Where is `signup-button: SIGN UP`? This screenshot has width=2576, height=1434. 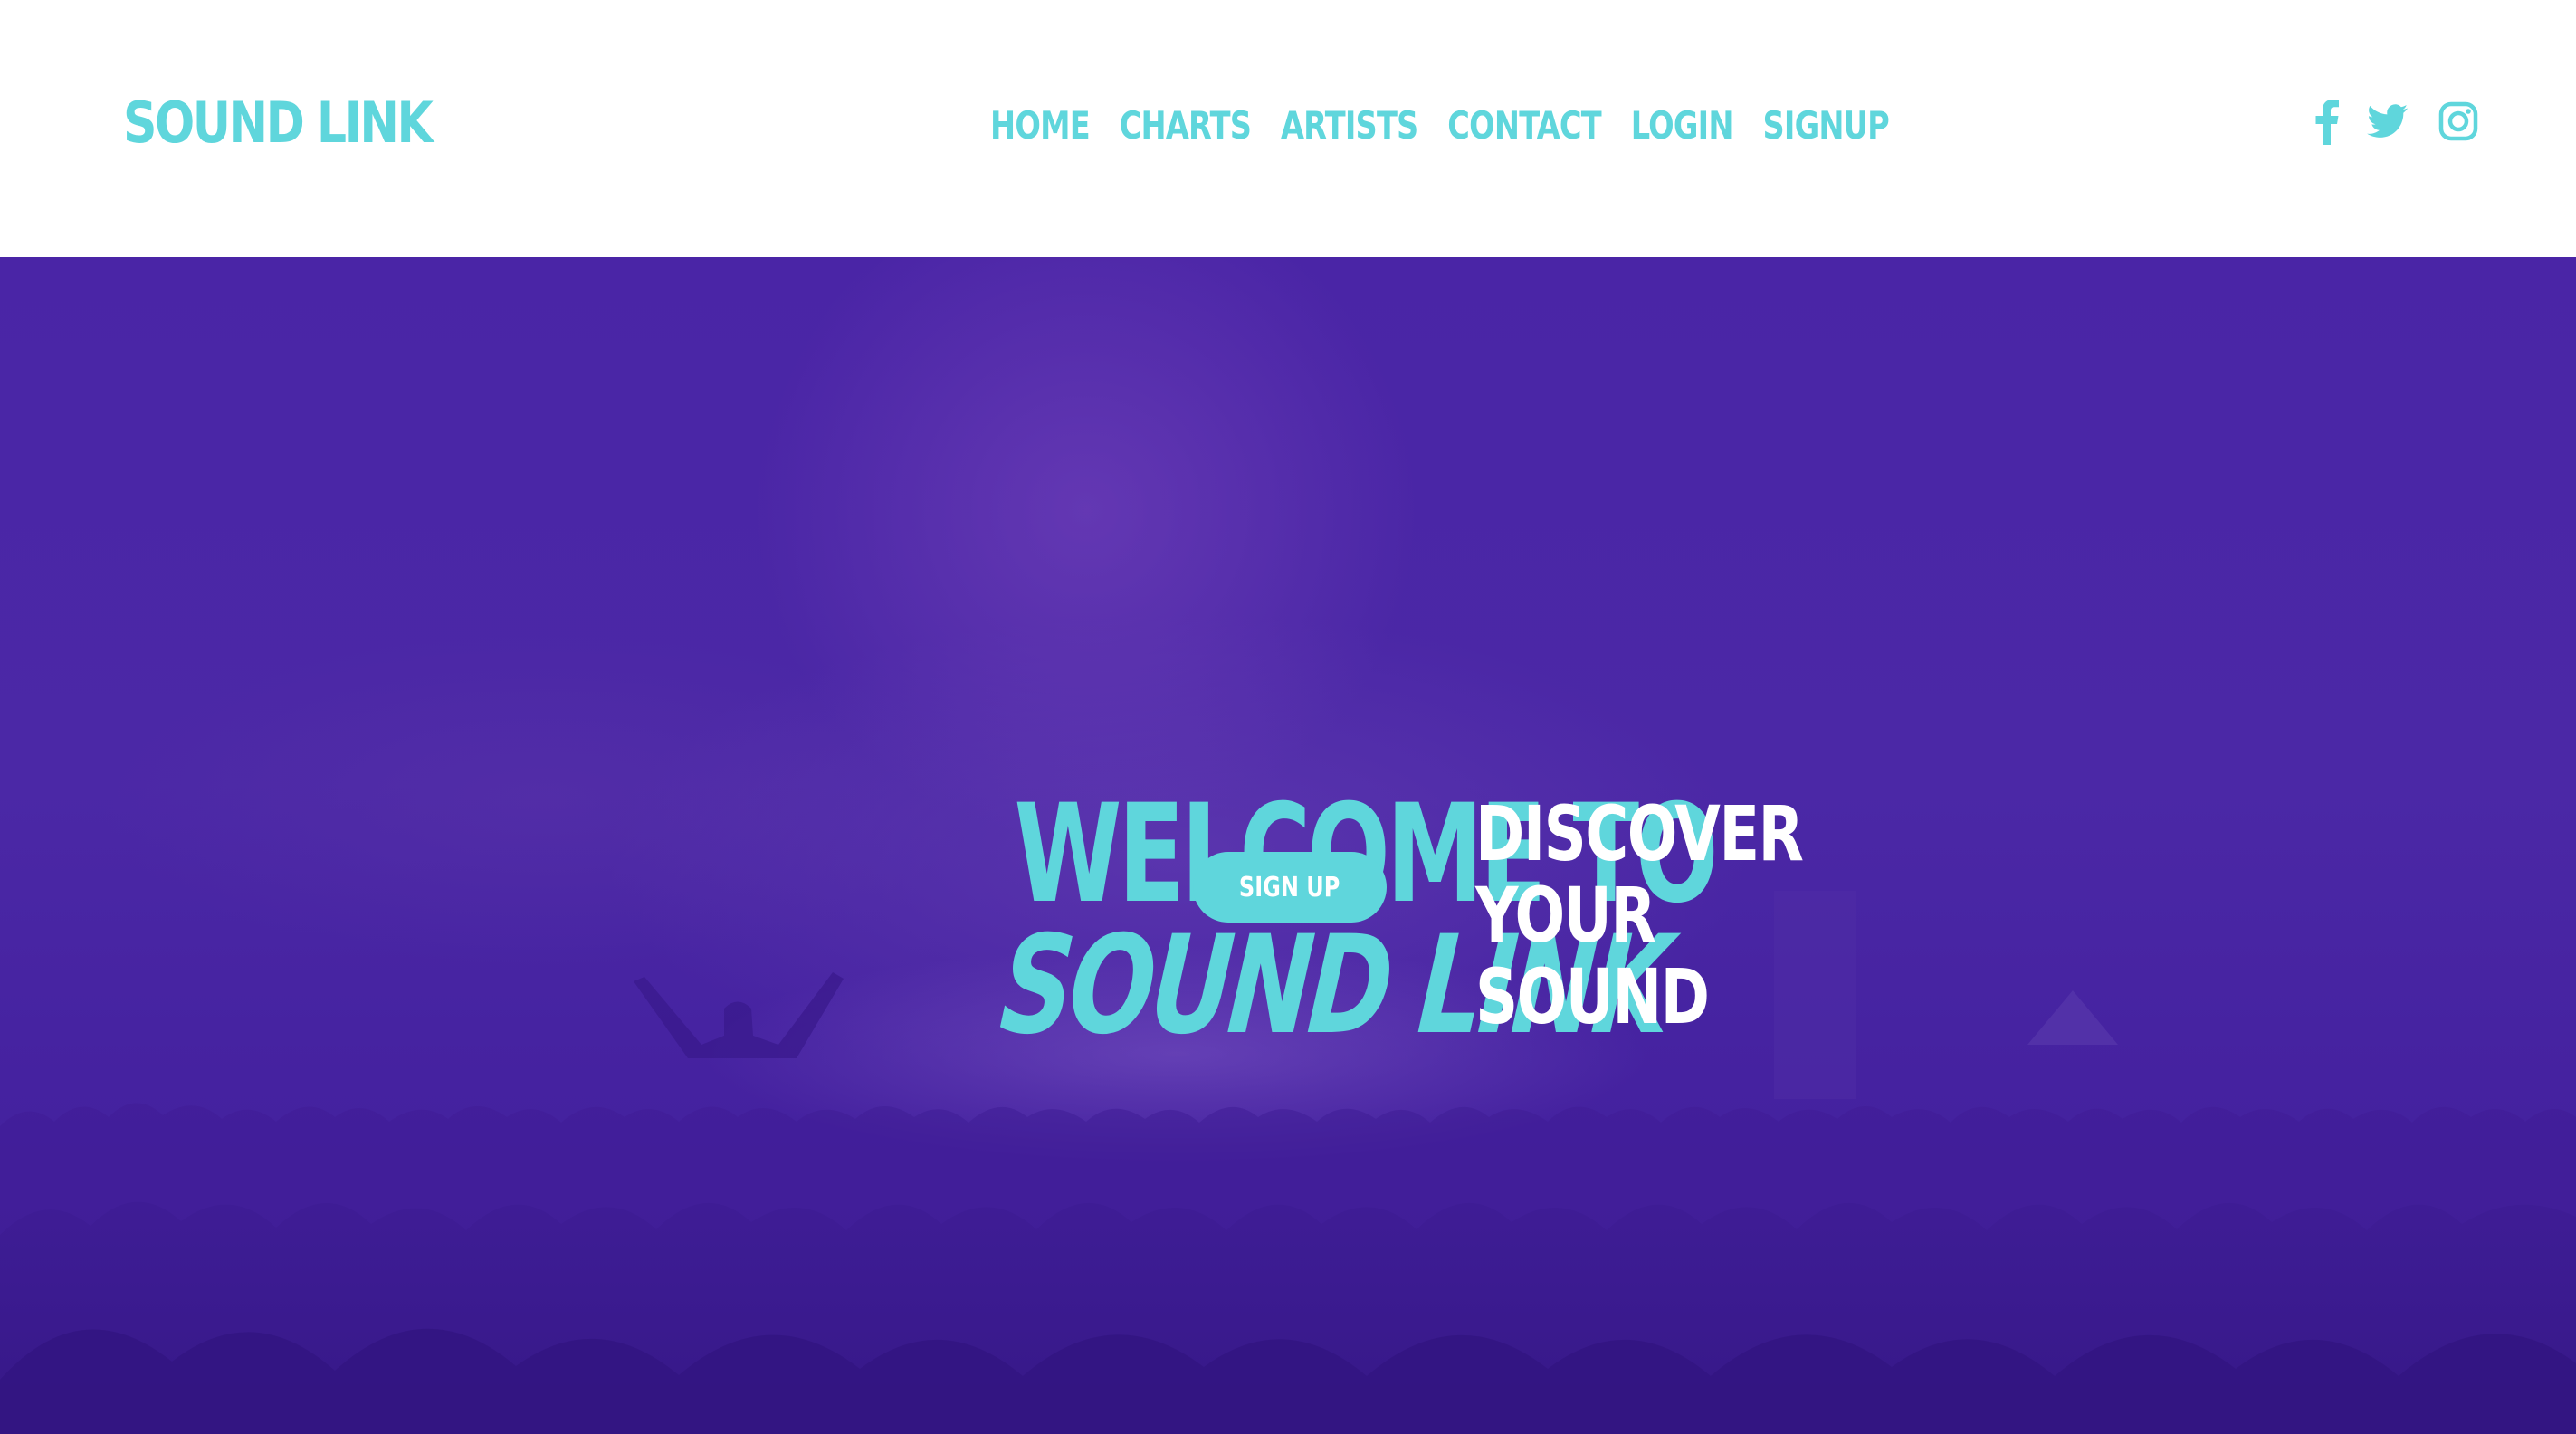 signup-button: SIGN UP is located at coordinates (1290, 887).